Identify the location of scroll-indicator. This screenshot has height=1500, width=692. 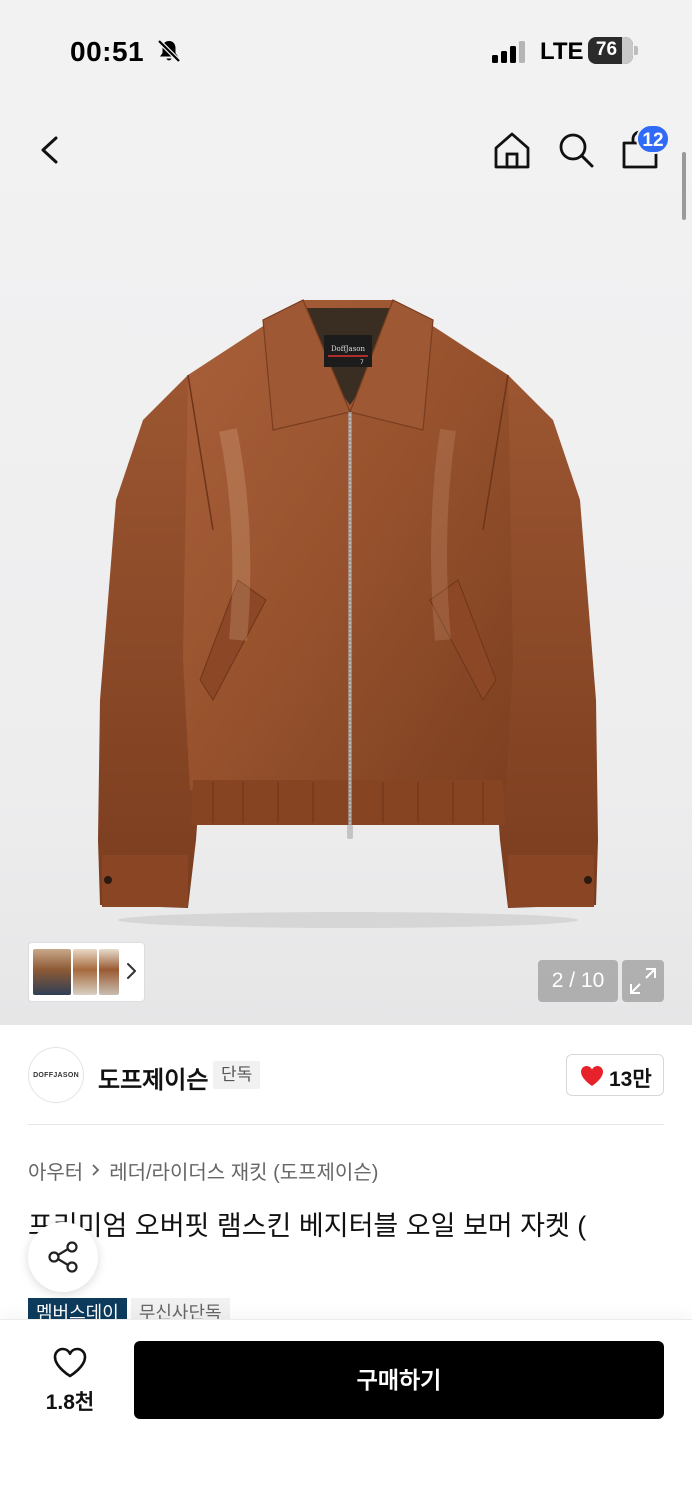
(684, 186).